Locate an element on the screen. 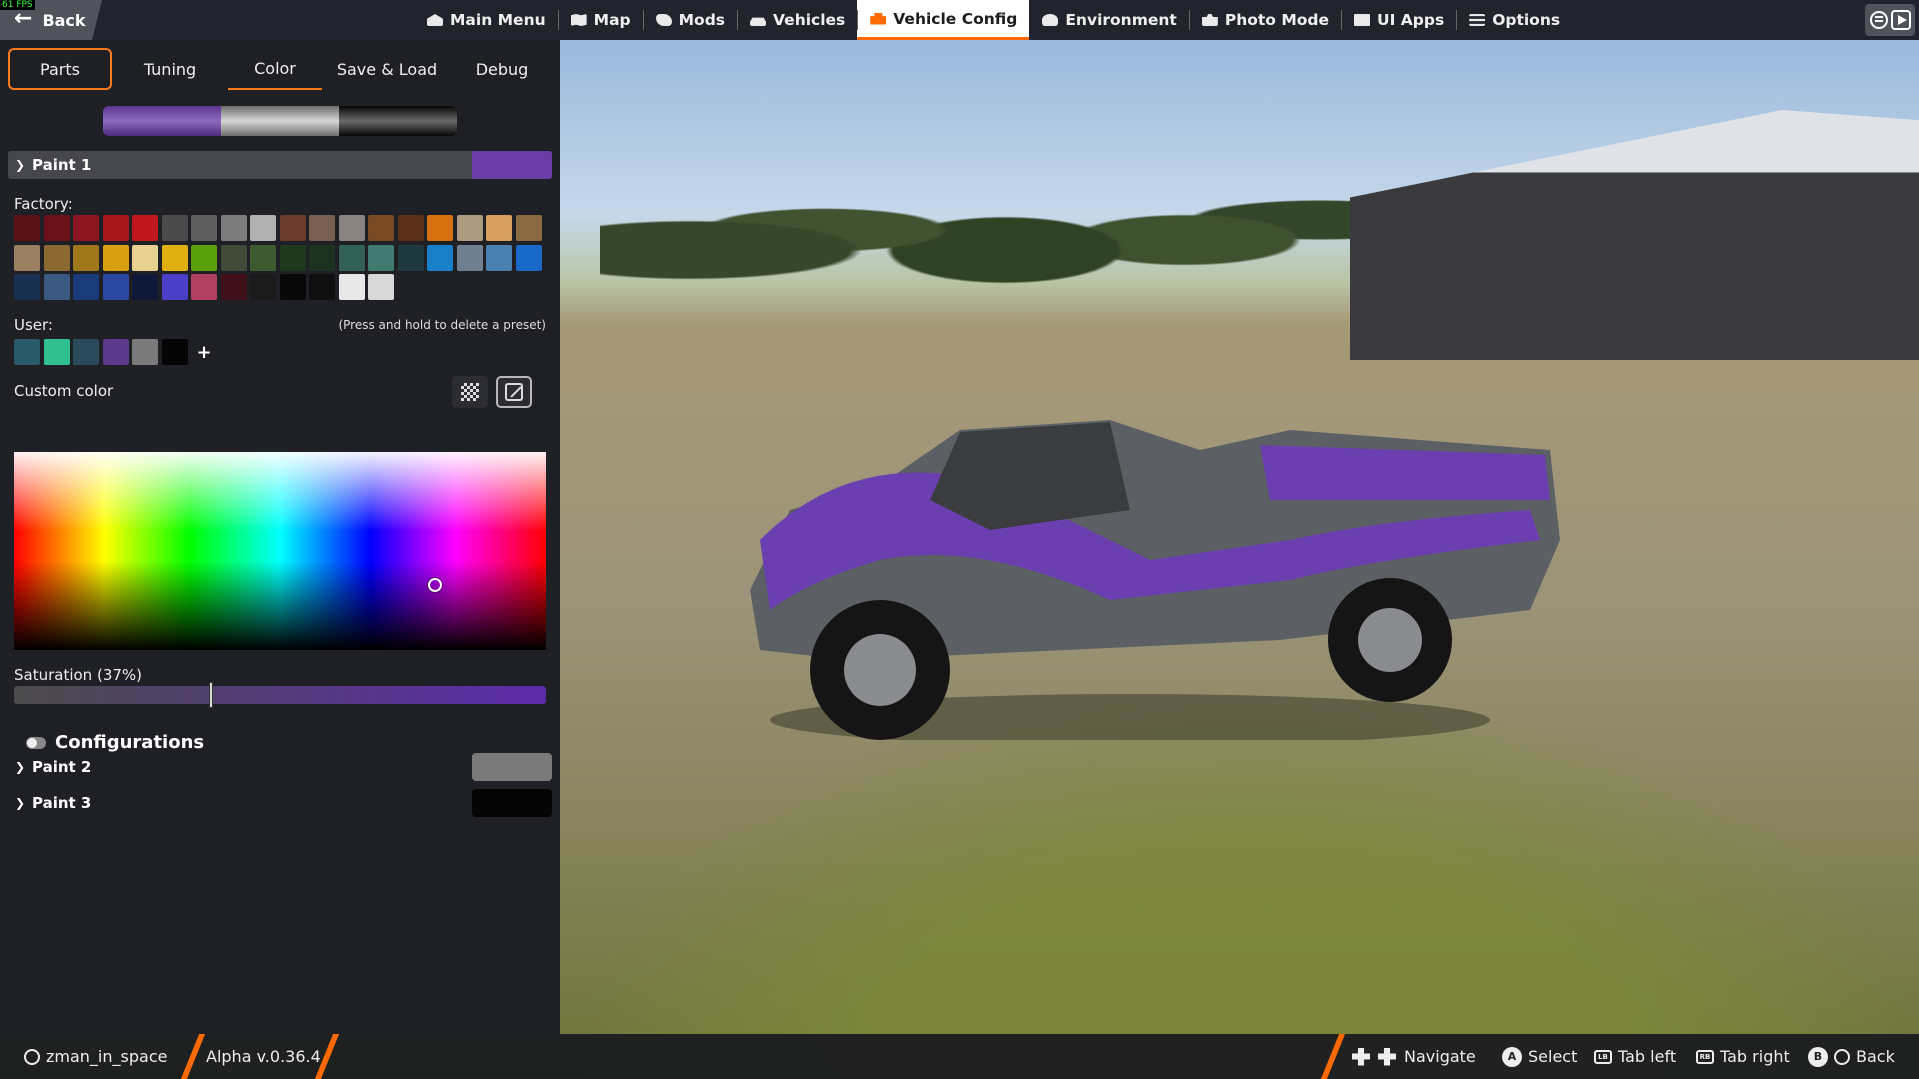 The width and height of the screenshot is (1919, 1079). paint-2-row: ❯ Paint 2 is located at coordinates (280, 767).